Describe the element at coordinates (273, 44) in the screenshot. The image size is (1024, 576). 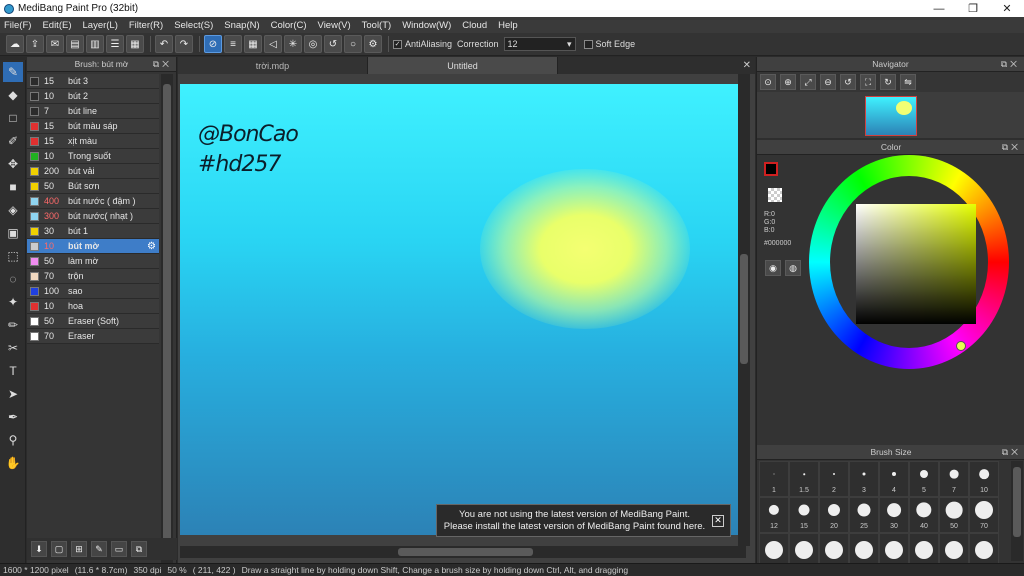
I see `snap-vanish-icon: ◁` at that location.